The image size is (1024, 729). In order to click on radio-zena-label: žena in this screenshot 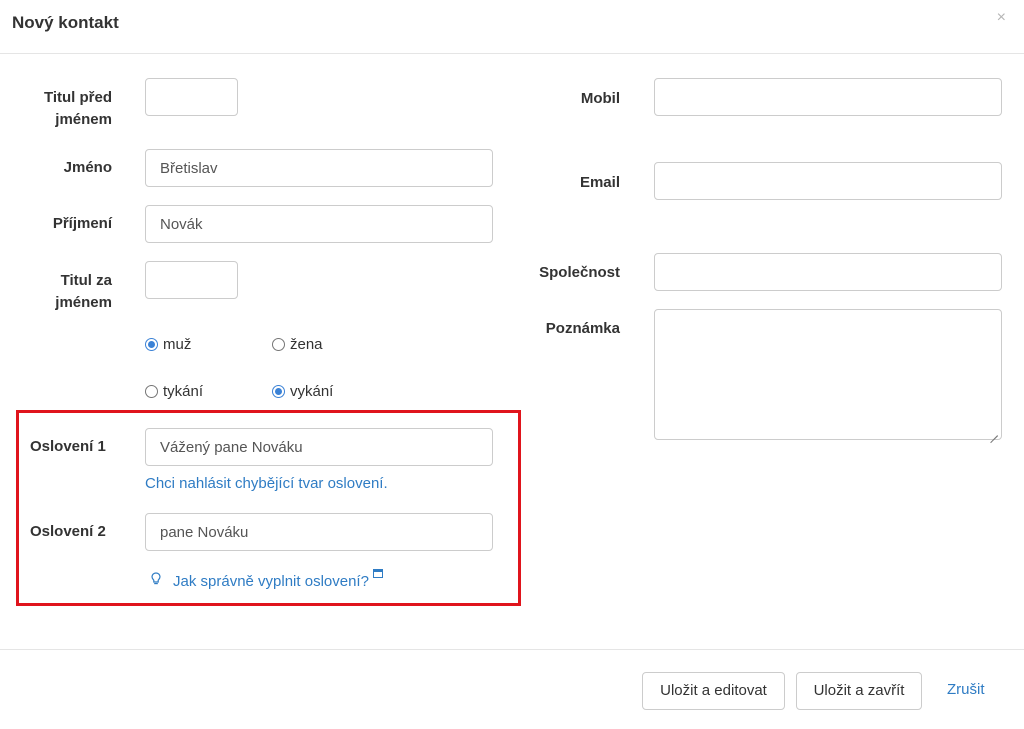, I will do `click(306, 344)`.